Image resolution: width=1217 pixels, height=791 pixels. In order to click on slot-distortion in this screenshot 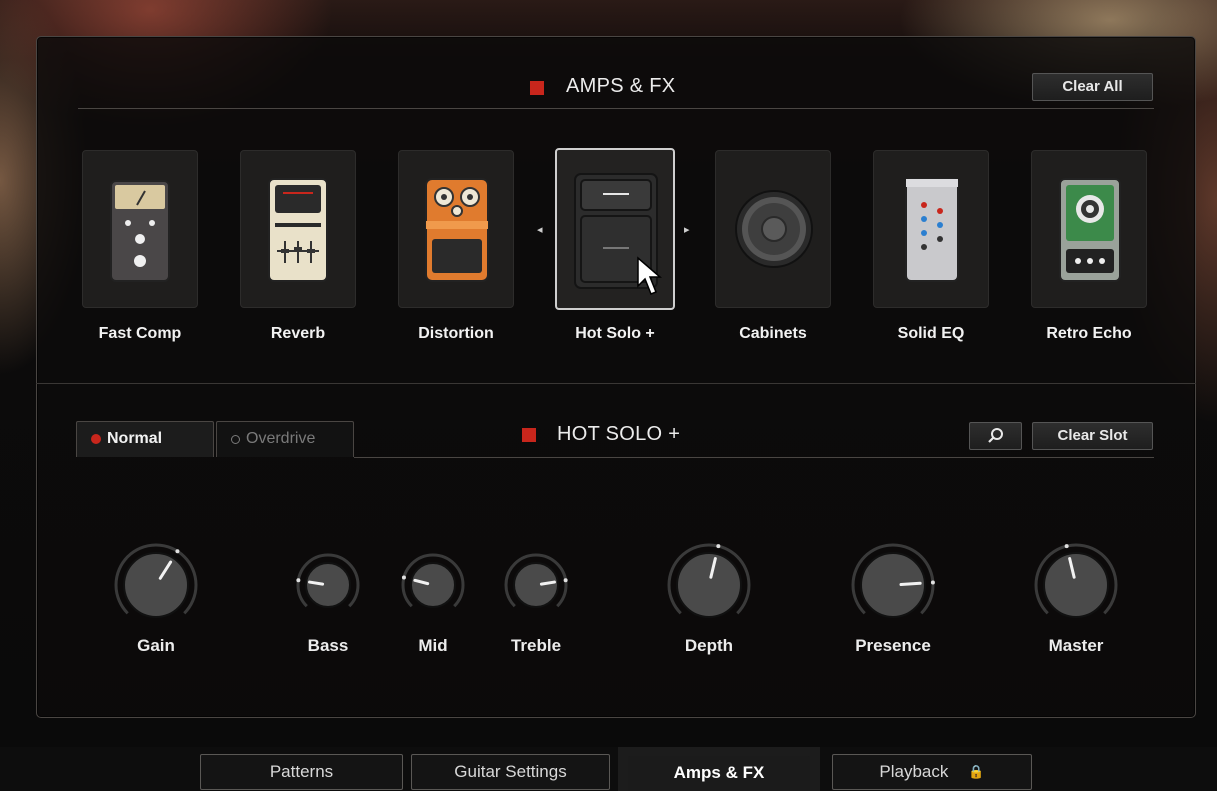, I will do `click(456, 229)`.